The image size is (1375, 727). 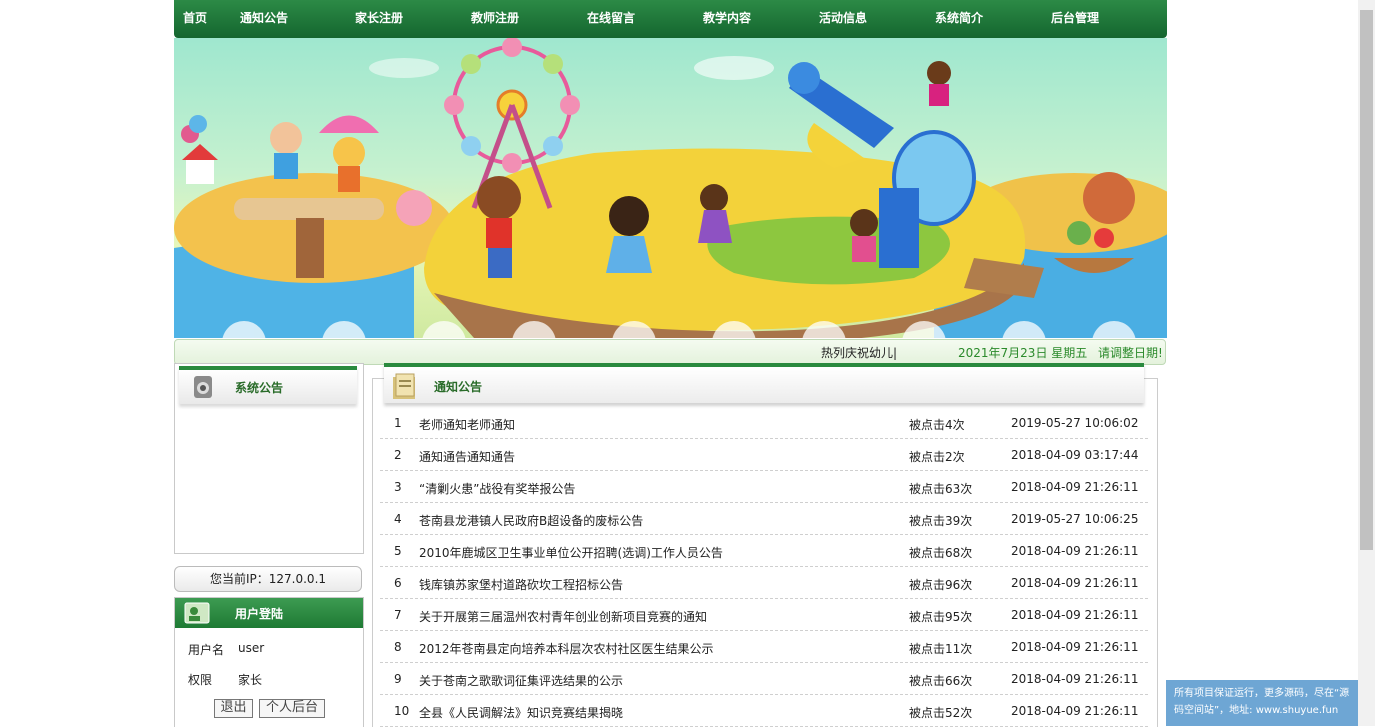 What do you see at coordinates (670, 352) in the screenshot?
I see `marquee-bar: 热列庆祝幼儿| 2021年7月23日 星期五 请调整日期!` at bounding box center [670, 352].